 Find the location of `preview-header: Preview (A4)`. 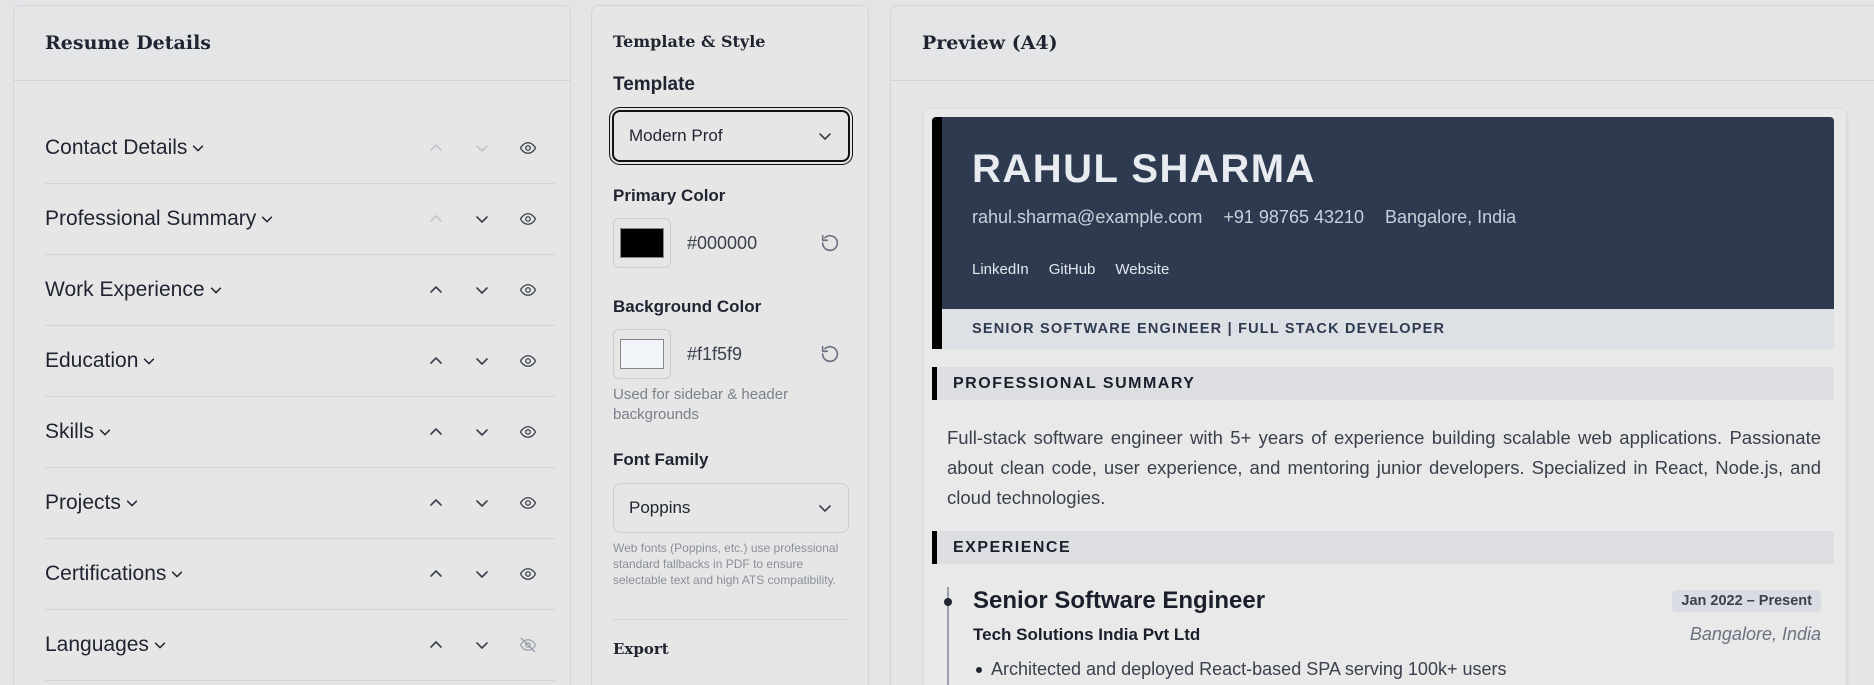

preview-header: Preview (A4) is located at coordinates (1382, 43).